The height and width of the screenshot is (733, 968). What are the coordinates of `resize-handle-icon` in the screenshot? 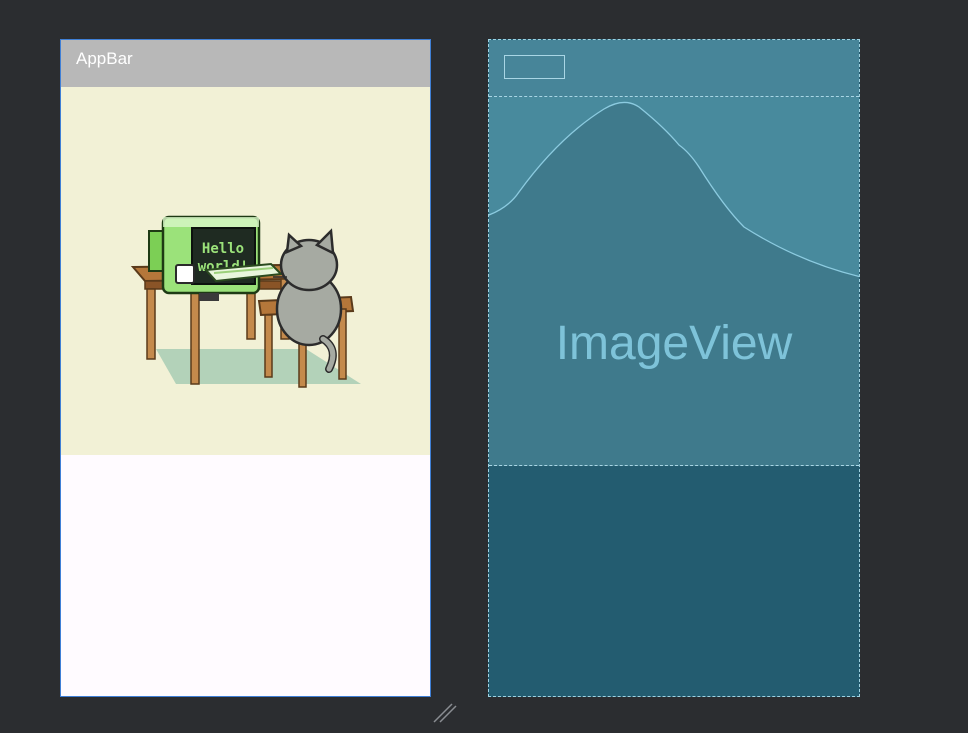 It's located at (445, 712).